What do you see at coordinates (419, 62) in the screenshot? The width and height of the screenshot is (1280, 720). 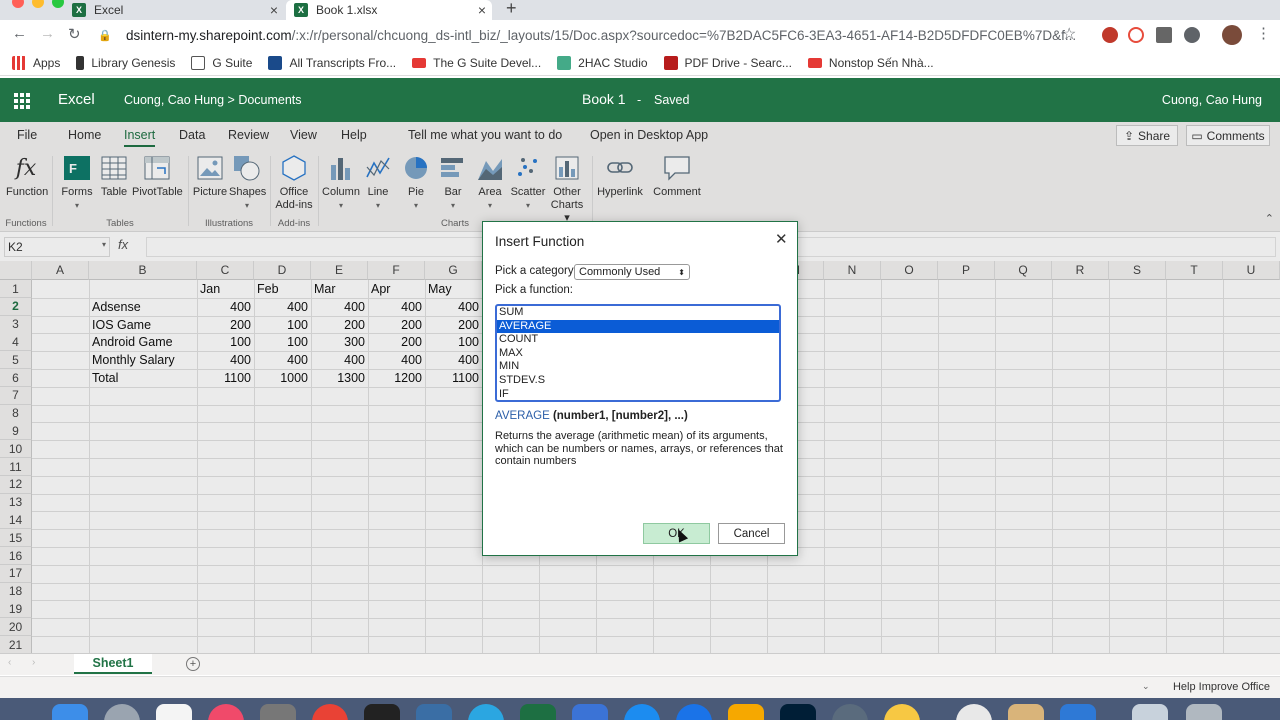 I see `youtube-icon` at bounding box center [419, 62].